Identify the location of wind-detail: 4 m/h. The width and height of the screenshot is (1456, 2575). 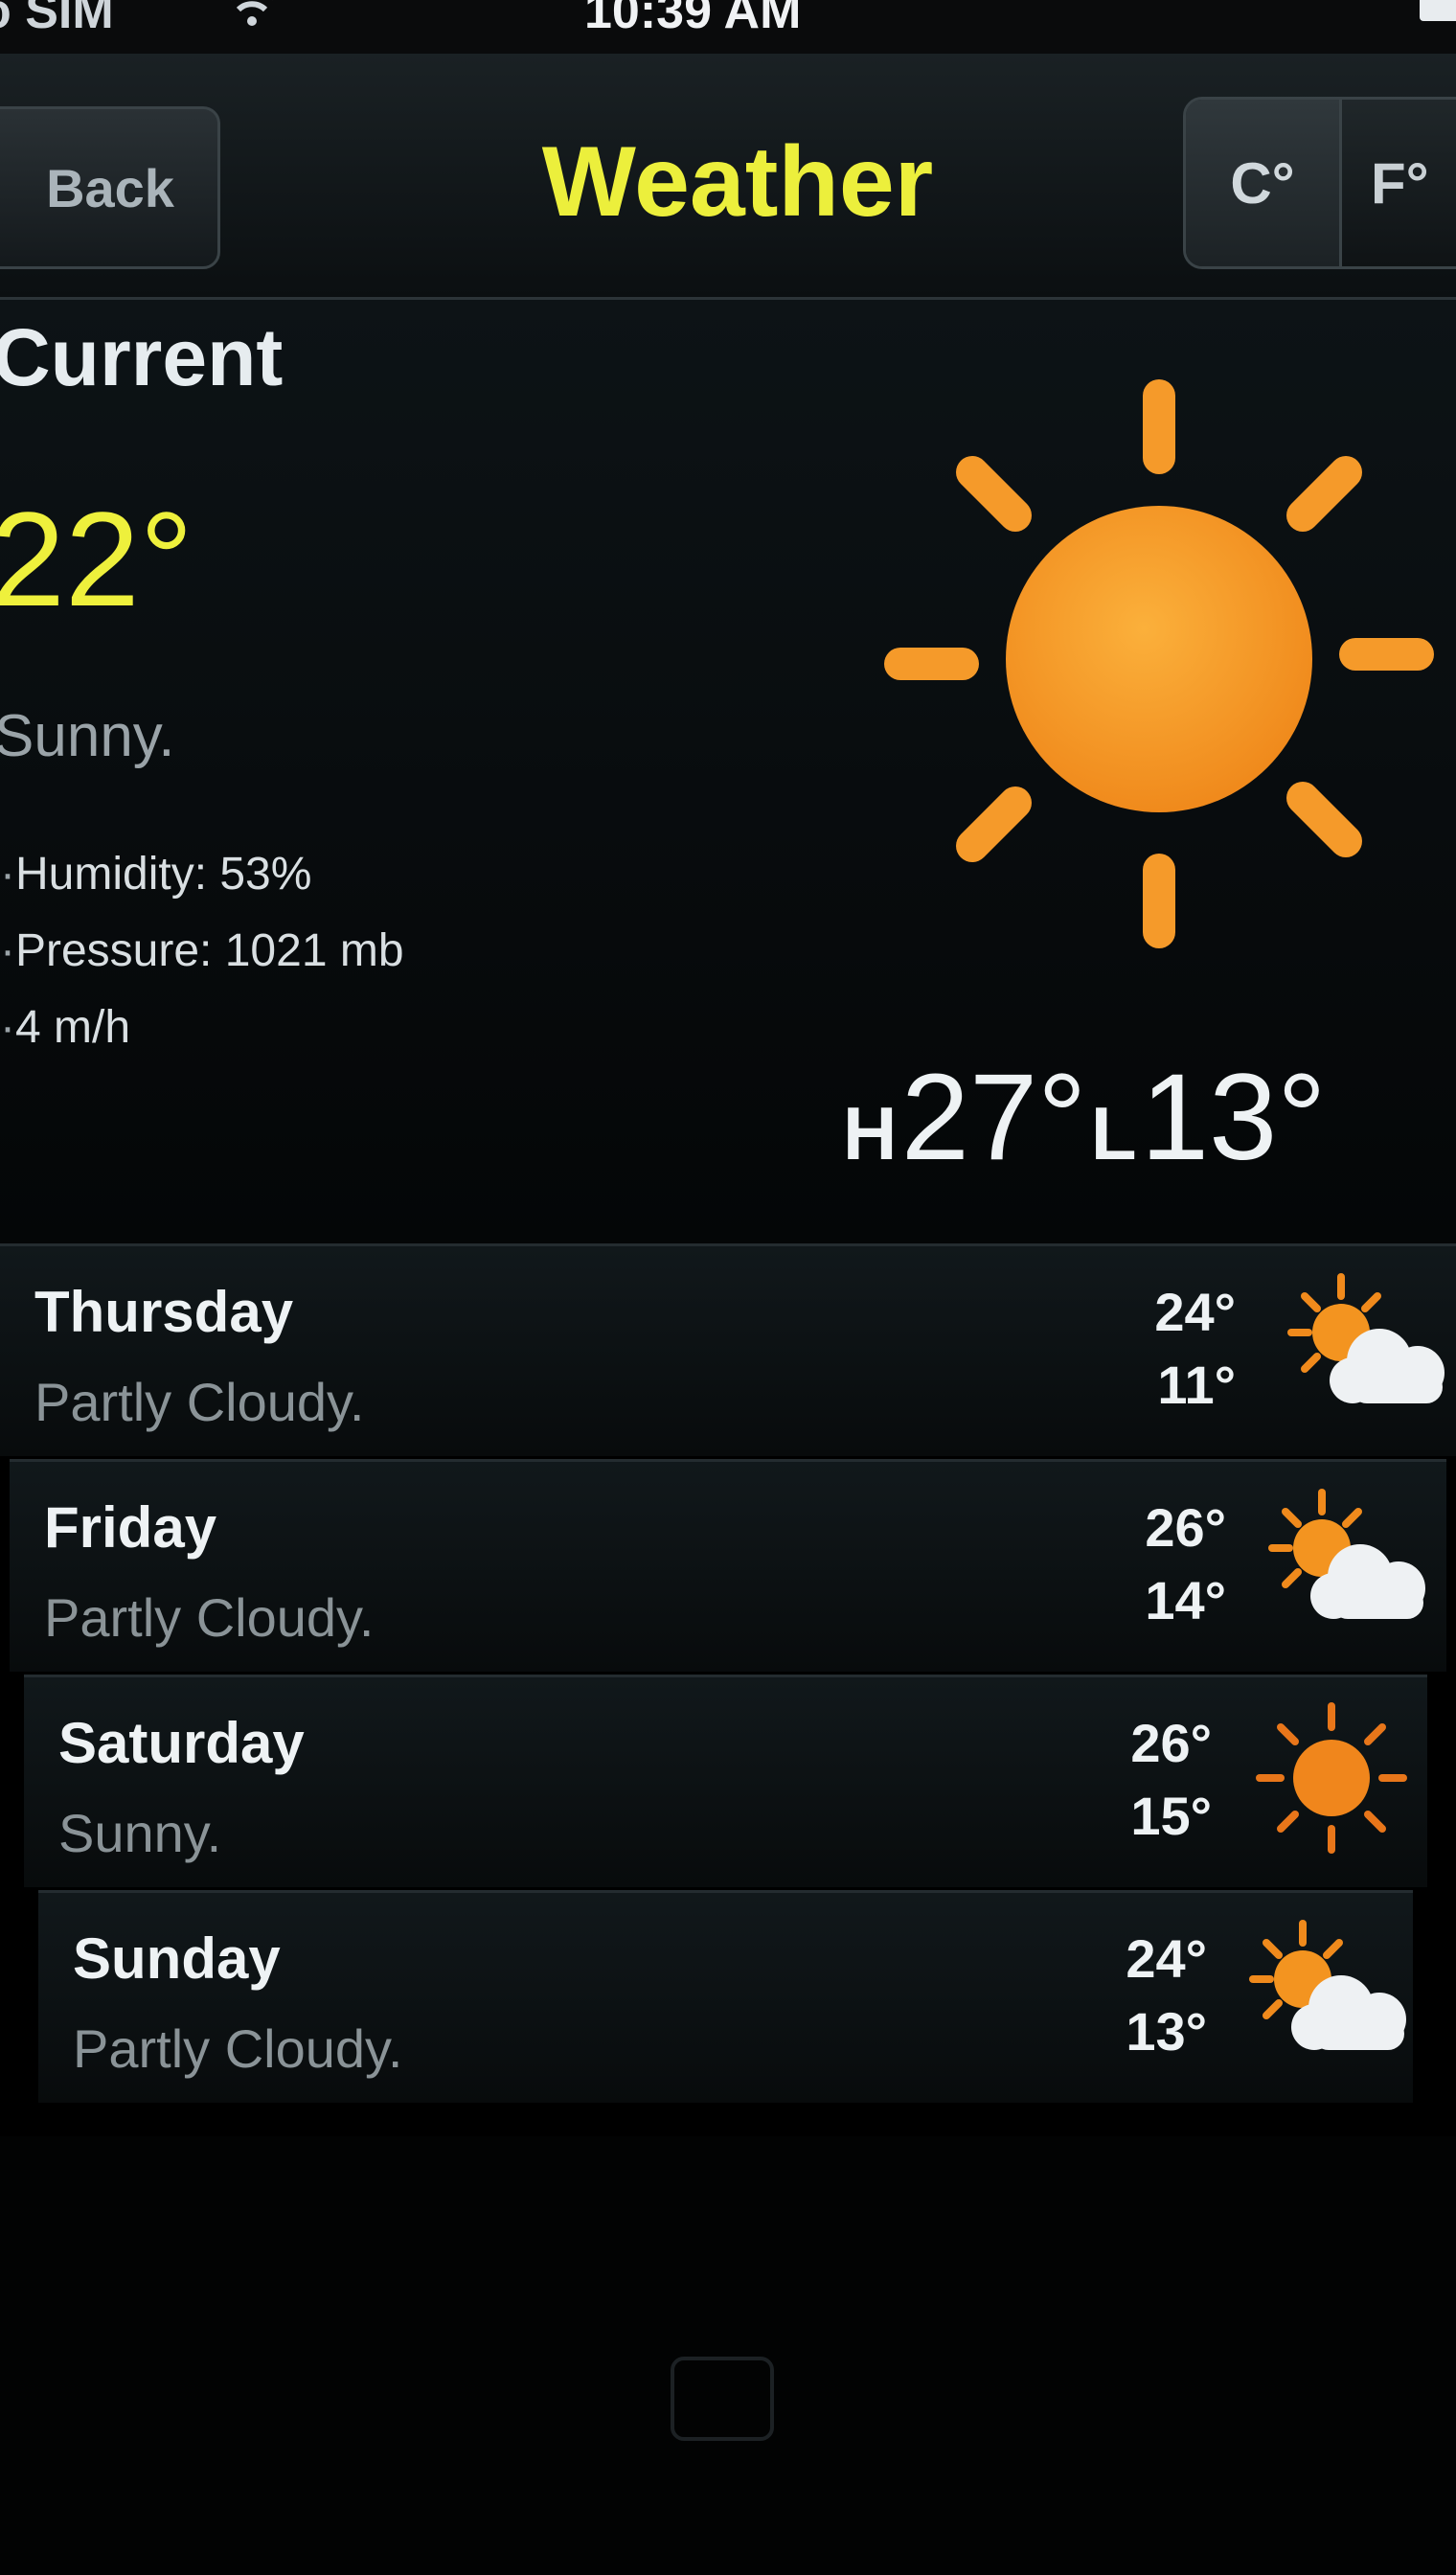
(202, 1028).